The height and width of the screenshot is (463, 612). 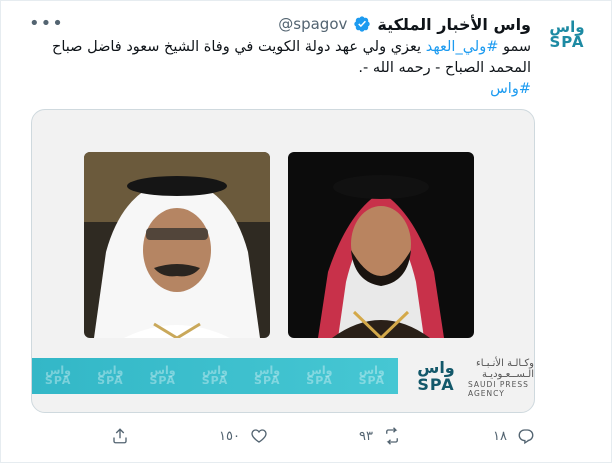 What do you see at coordinates (567, 42) in the screenshot?
I see `avatar-logo-bottom: SPA` at bounding box center [567, 42].